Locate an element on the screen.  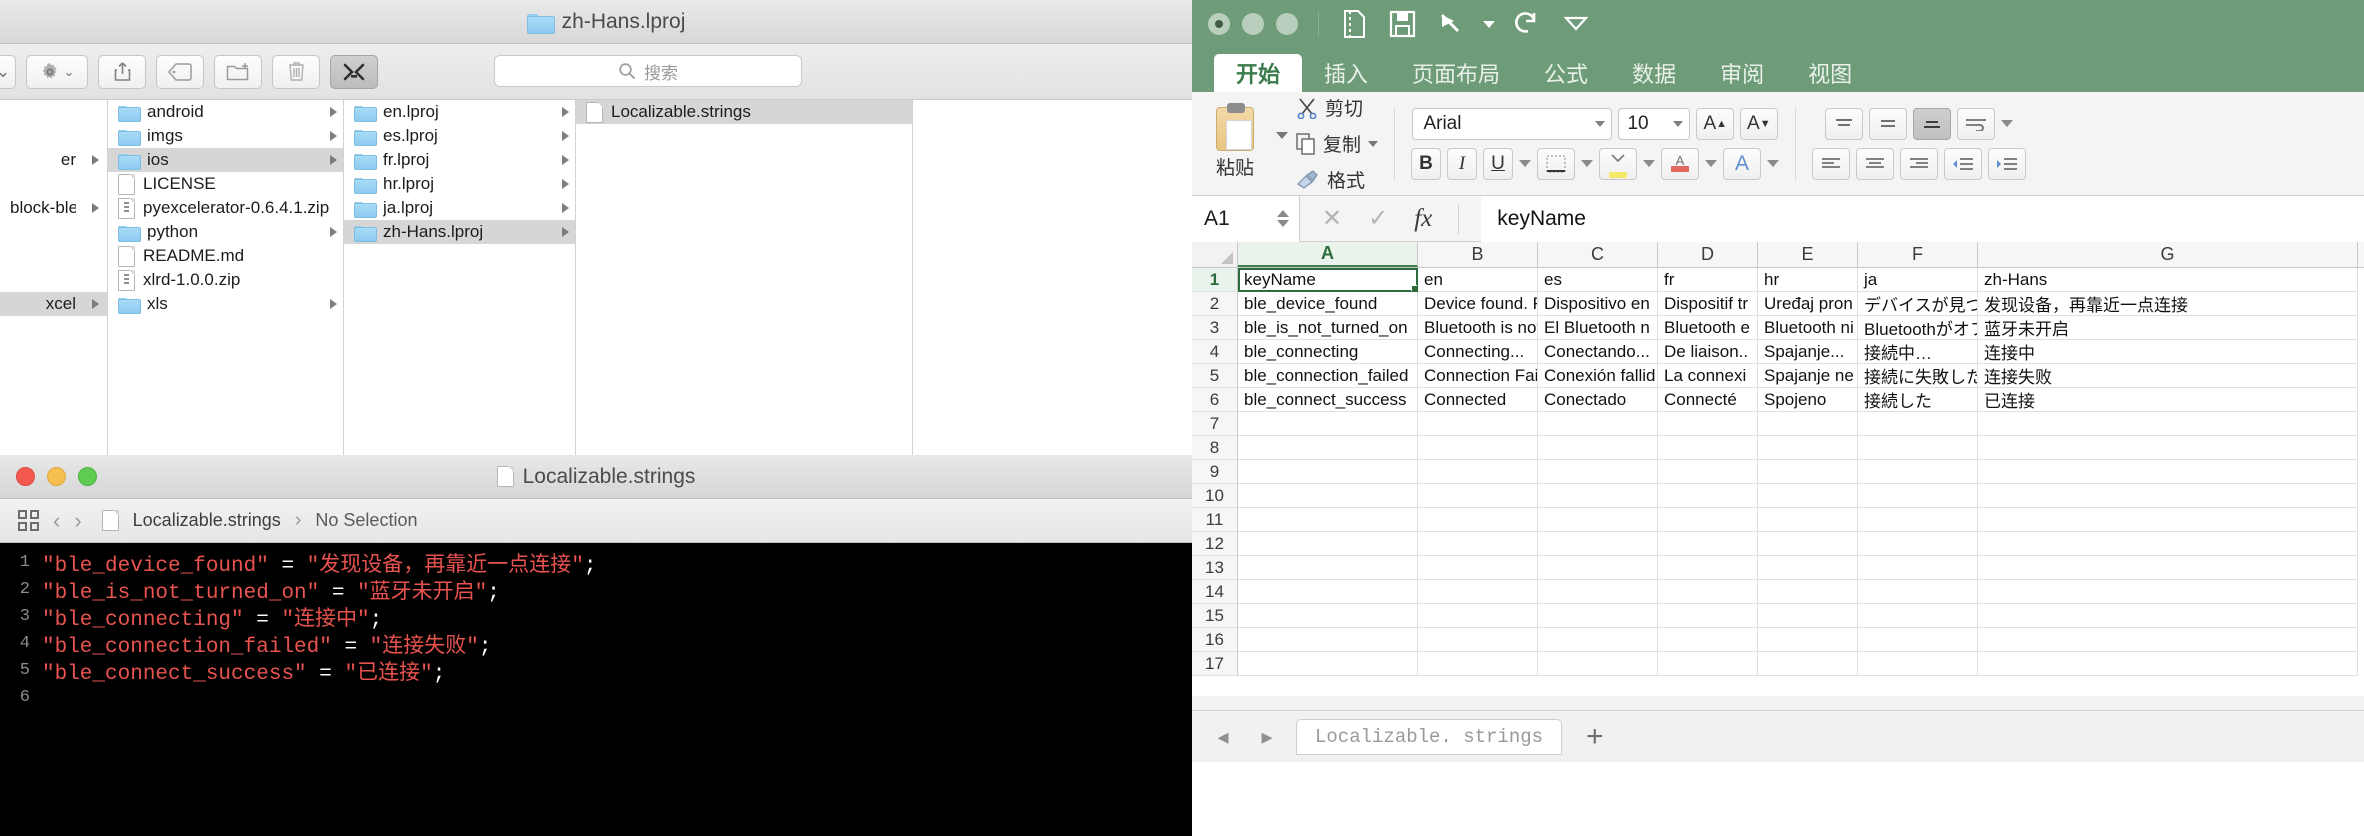
cell-A14 is located at coordinates (1328, 592).